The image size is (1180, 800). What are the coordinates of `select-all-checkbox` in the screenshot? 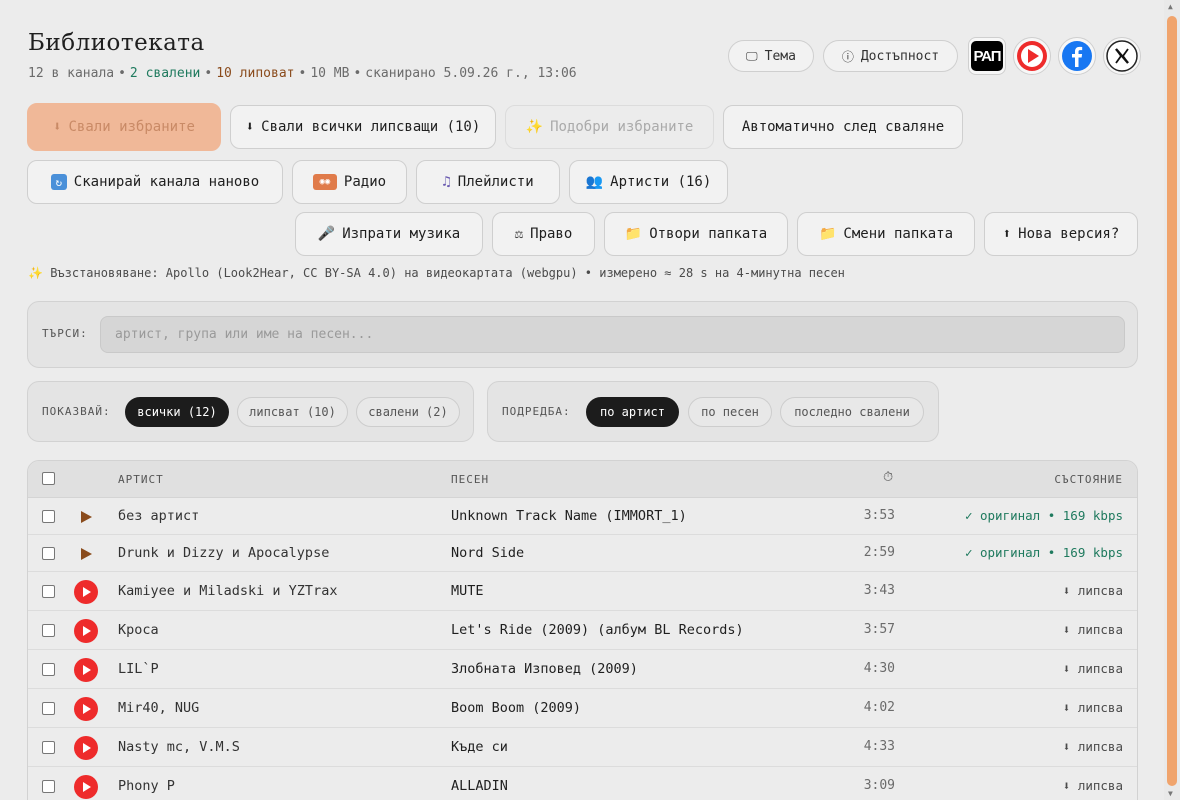 It's located at (48, 478).